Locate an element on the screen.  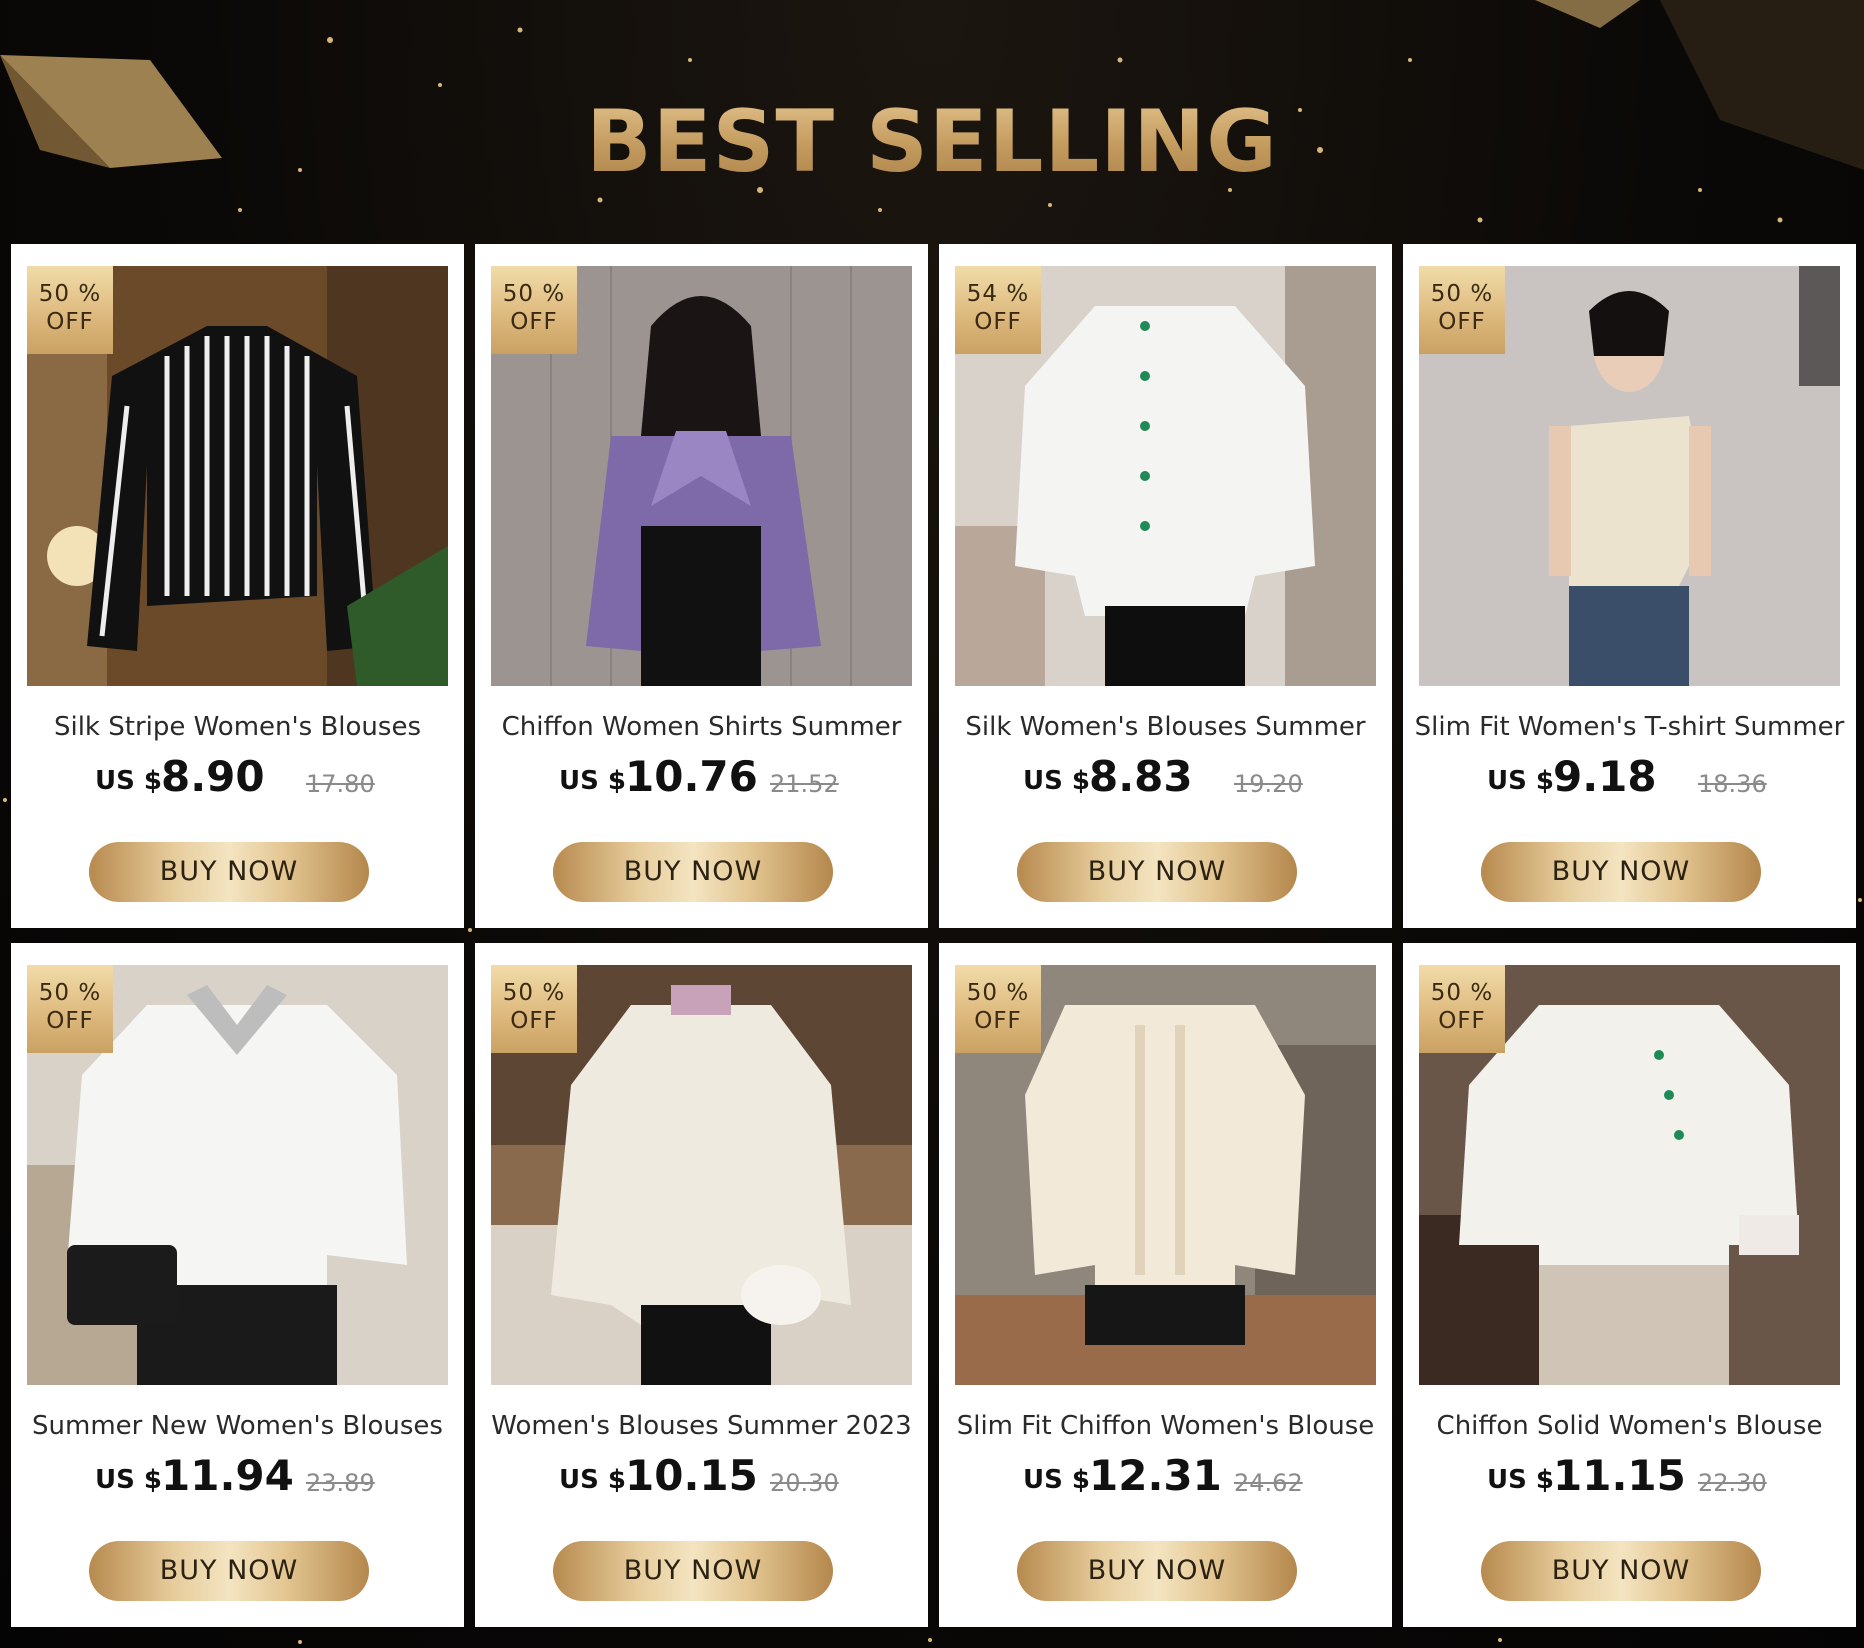
sale-price: 11.94 is located at coordinates (227, 1475).